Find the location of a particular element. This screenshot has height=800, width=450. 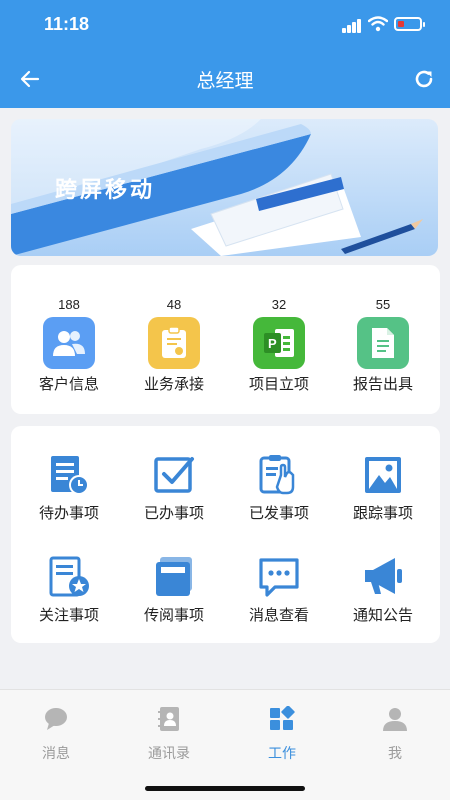

tab-label: 消息 is located at coordinates (56, 754).